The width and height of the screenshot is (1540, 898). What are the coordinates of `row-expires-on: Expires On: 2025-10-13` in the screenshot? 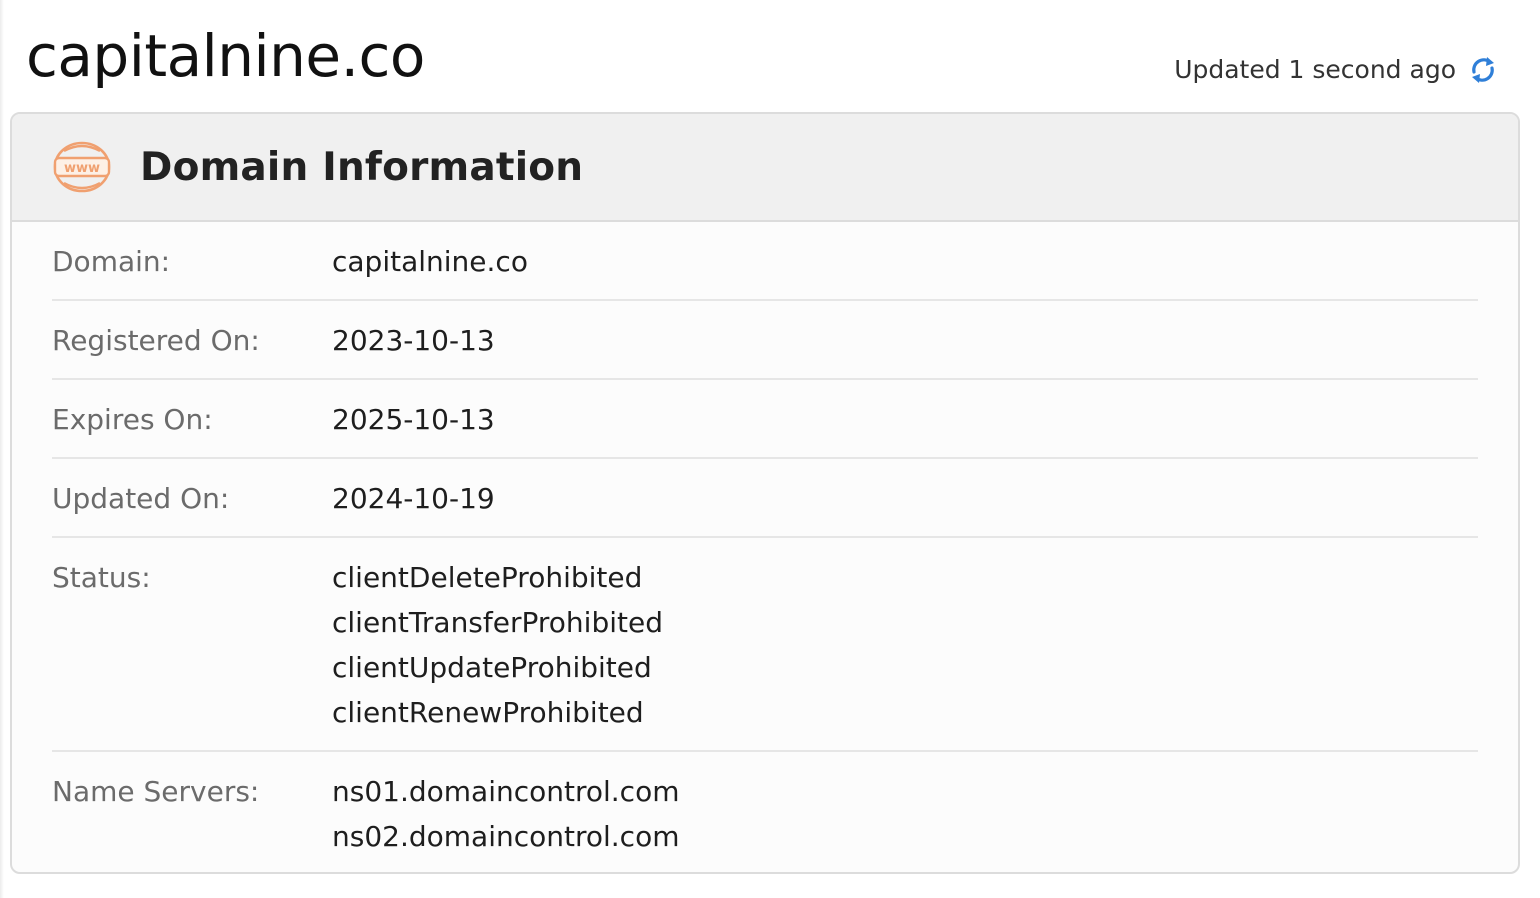 It's located at (765, 419).